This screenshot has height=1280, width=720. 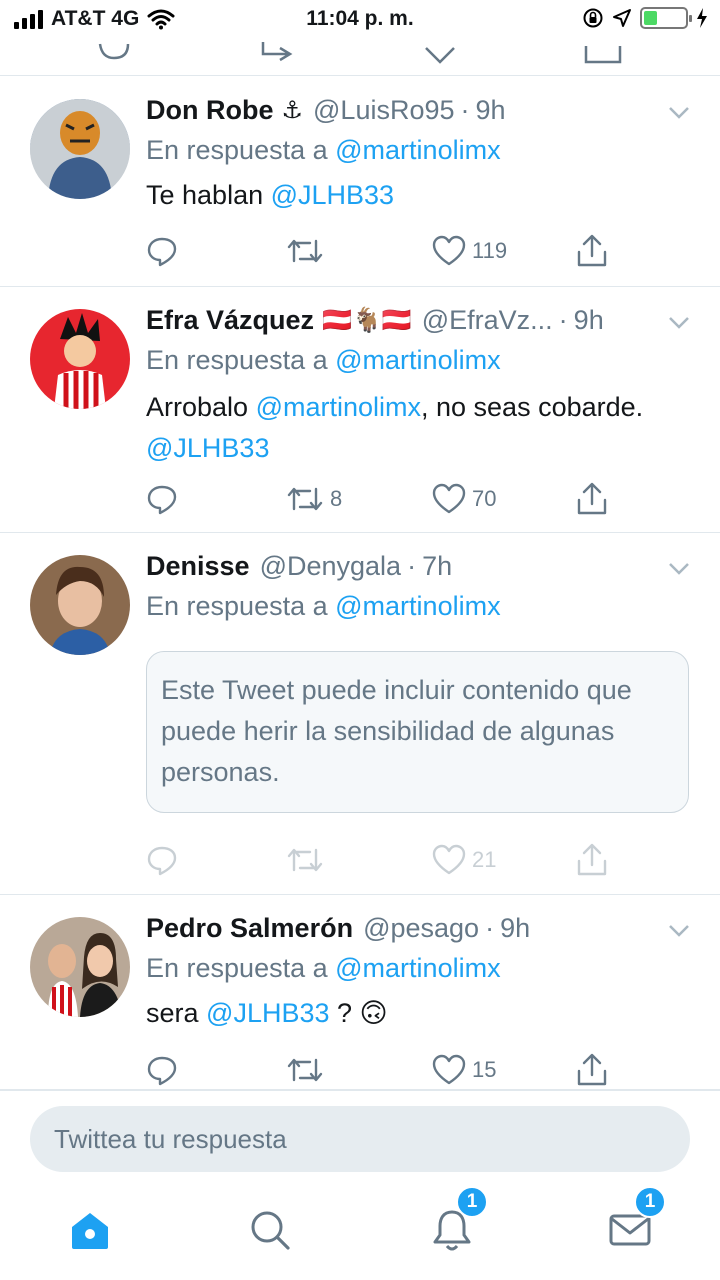 What do you see at coordinates (381, 1070) in the screenshot?
I see `tweet-actions: 15` at bounding box center [381, 1070].